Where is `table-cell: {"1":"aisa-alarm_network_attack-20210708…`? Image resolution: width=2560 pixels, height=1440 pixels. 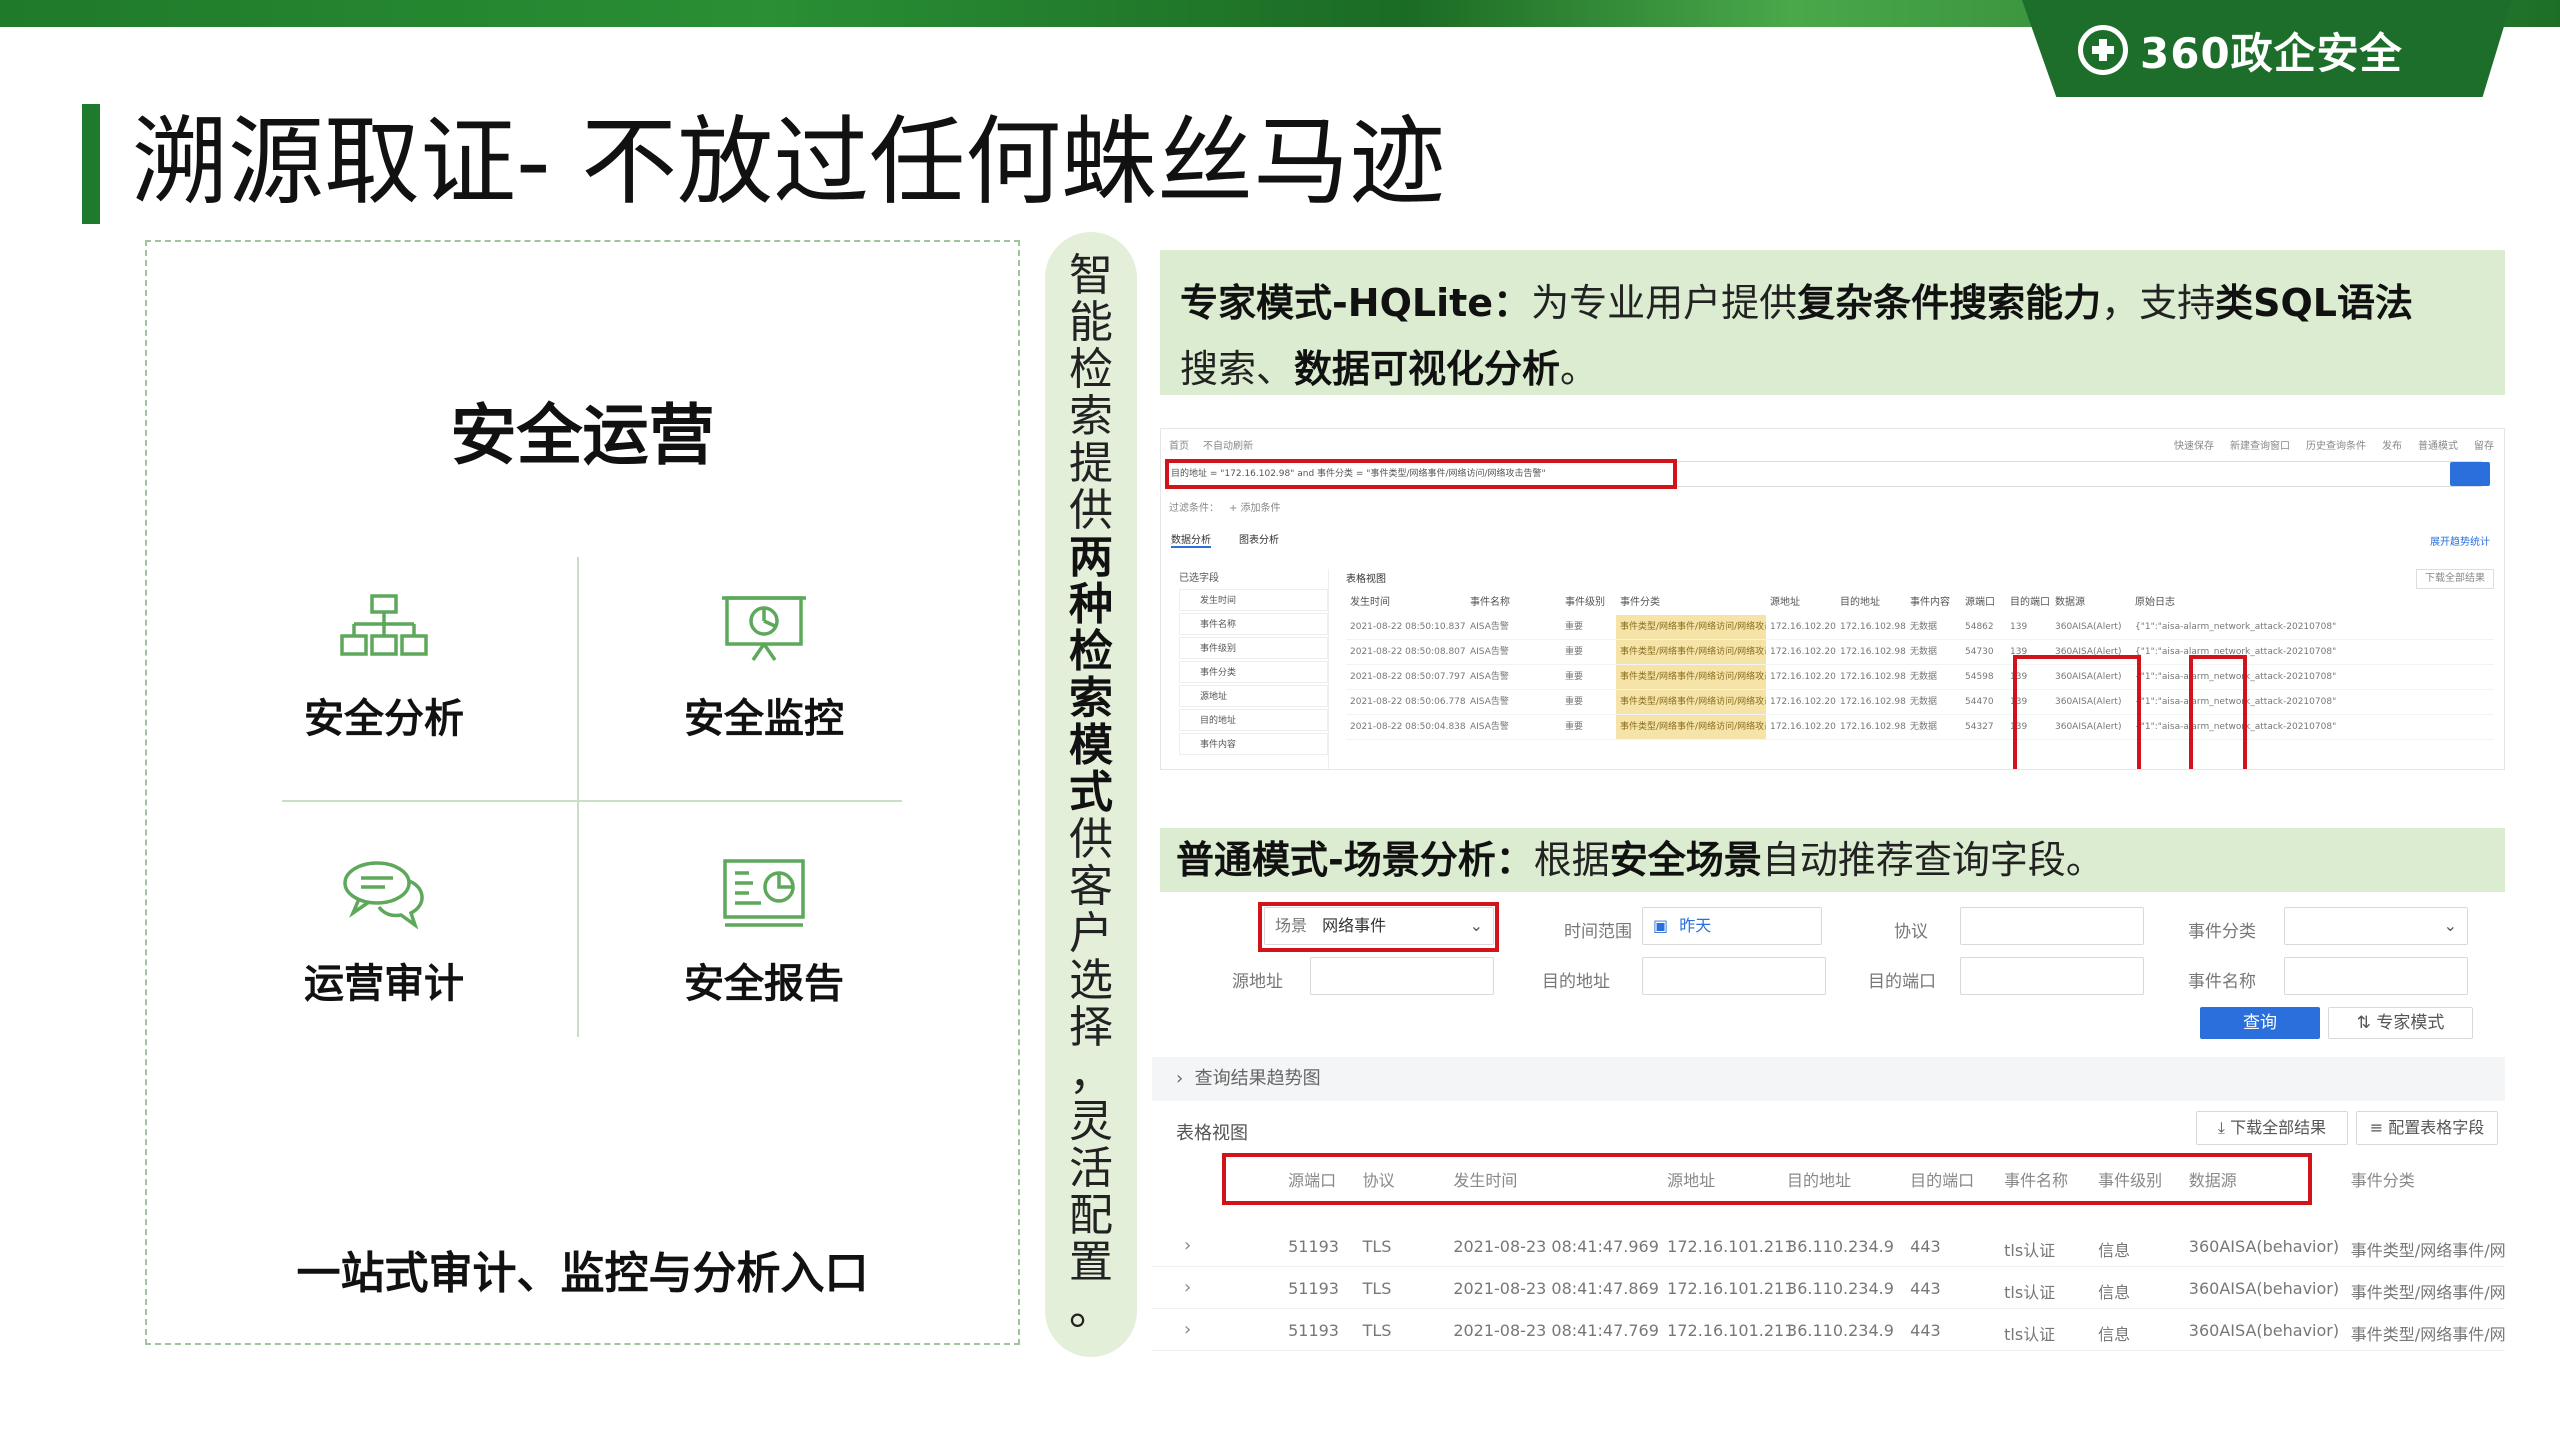
table-cell: {"1":"aisa-alarm_network_attack-20210708… is located at coordinates (2236, 677).